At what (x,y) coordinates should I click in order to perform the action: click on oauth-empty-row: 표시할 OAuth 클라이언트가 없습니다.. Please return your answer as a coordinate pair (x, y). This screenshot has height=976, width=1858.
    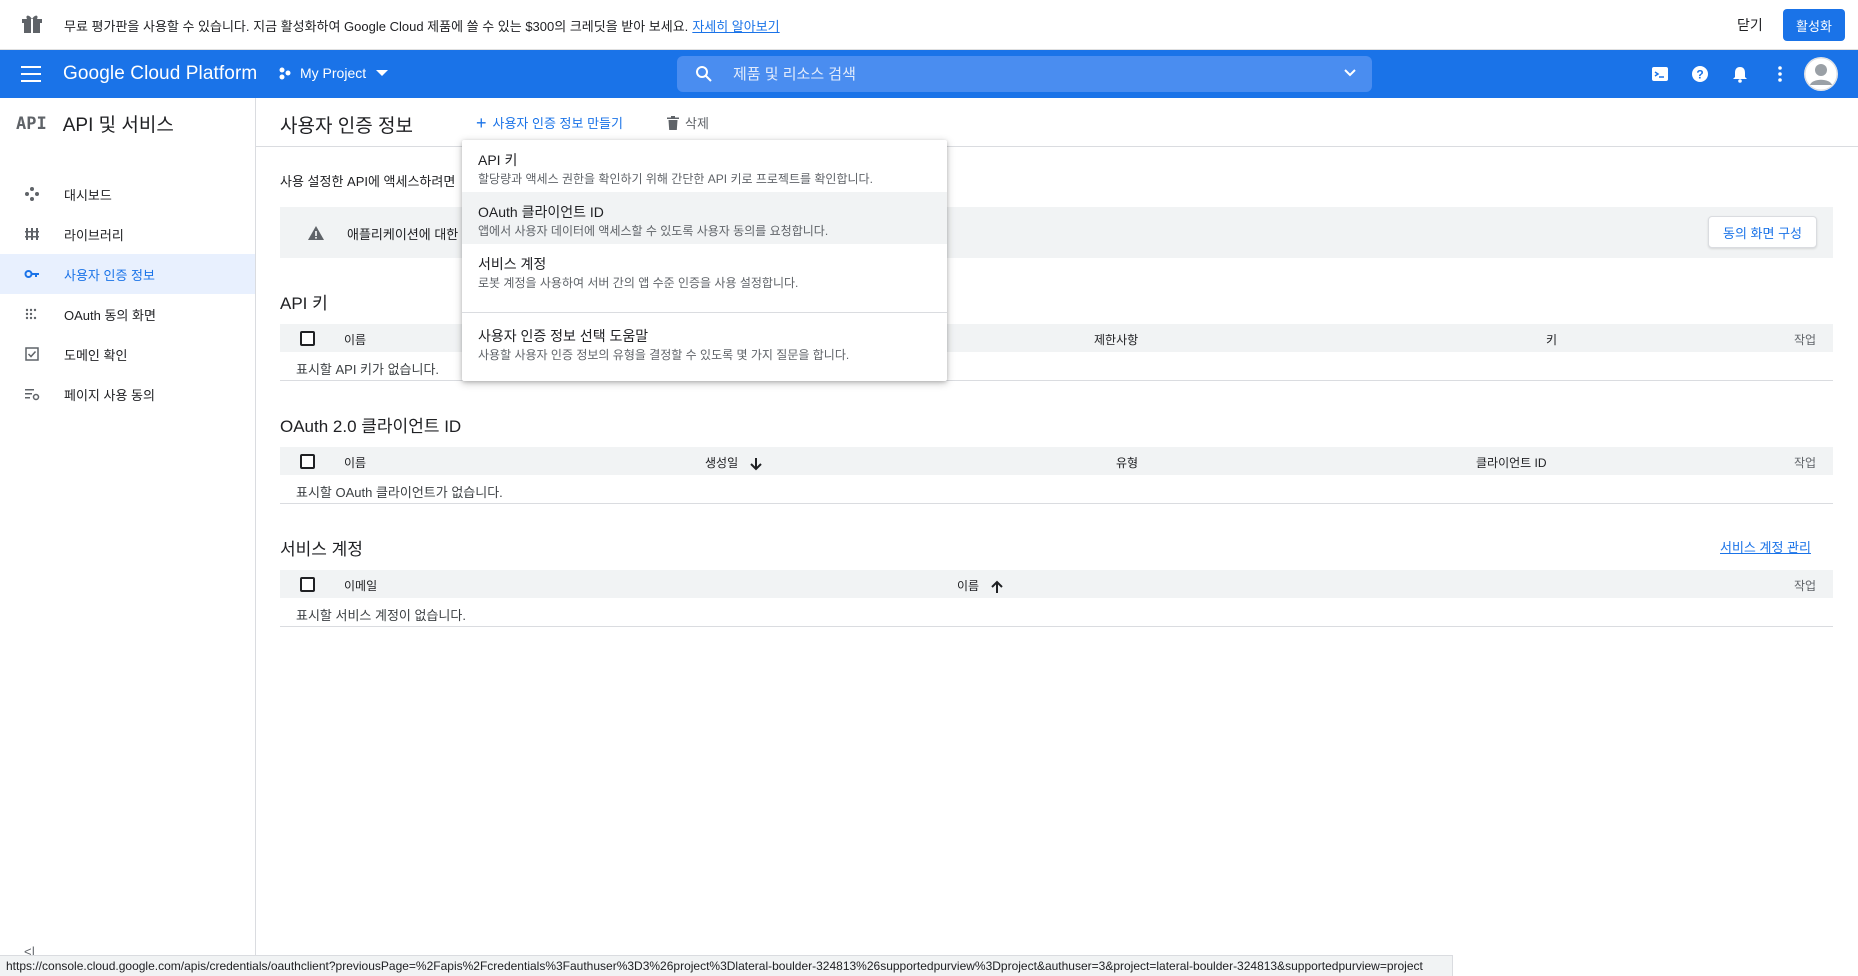
    Looking at the image, I should click on (1056, 489).